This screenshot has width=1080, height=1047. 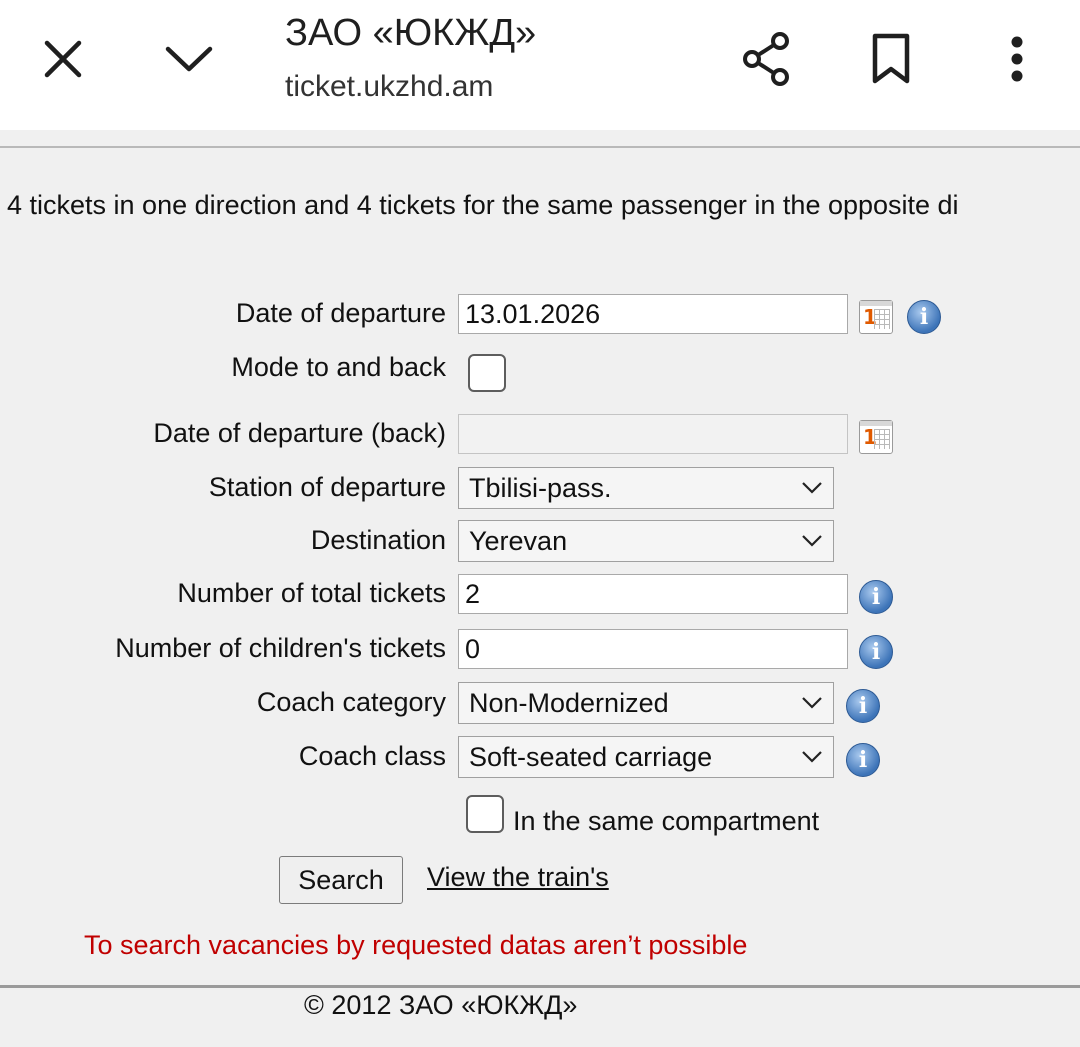 I want to click on total-tickets-input, so click(x=653, y=594).